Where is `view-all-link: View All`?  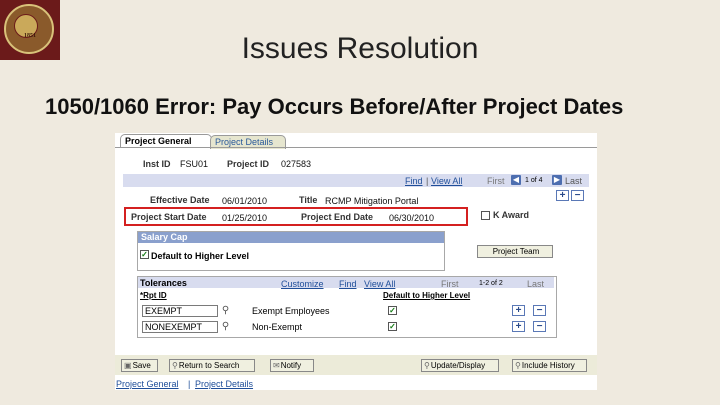
view-all-link: View All is located at coordinates (446, 181).